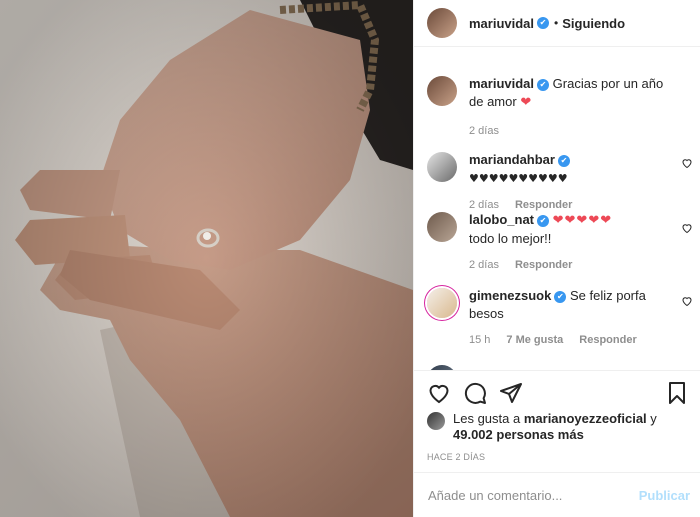 The width and height of the screenshot is (700, 517). Describe the element at coordinates (510, 295) in the screenshot. I see `comment-username: gimenezsuok` at that location.